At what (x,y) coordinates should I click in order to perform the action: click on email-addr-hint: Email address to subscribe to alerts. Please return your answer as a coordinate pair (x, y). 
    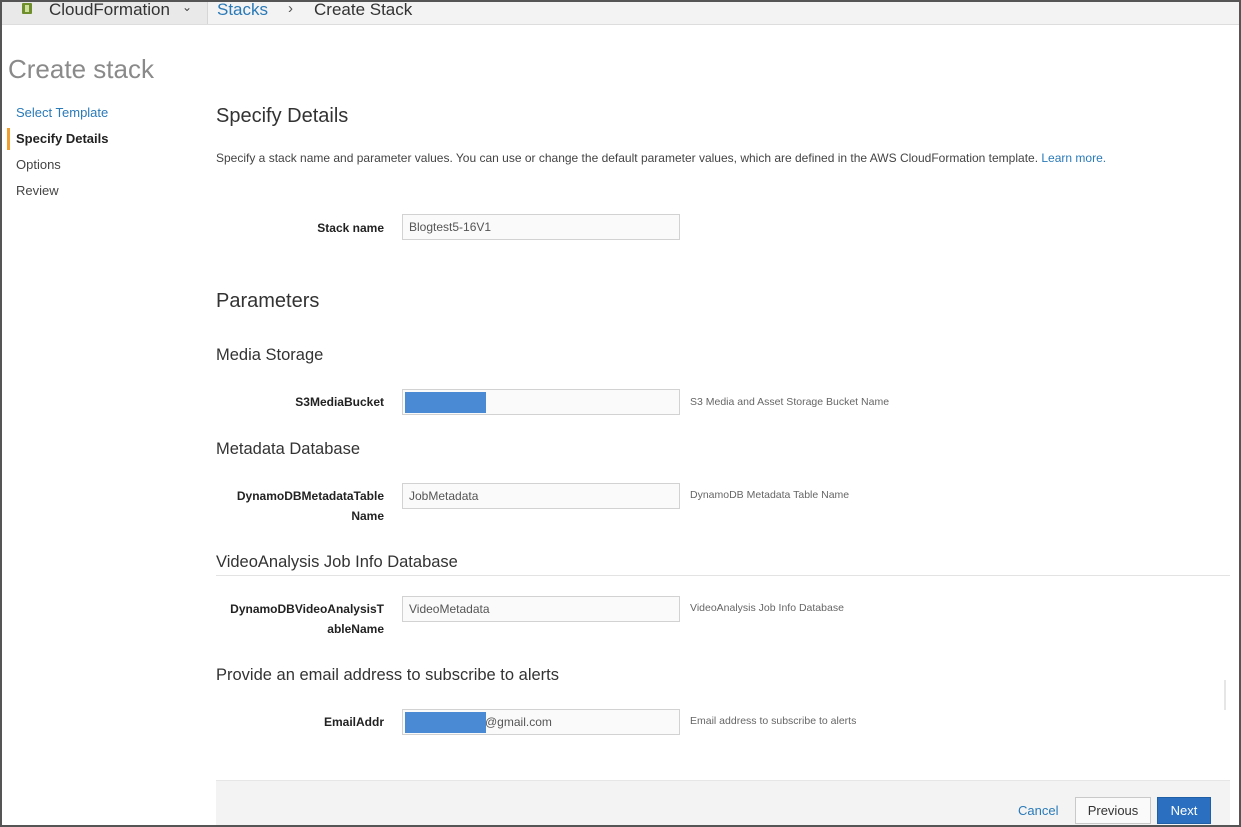
    Looking at the image, I should click on (773, 721).